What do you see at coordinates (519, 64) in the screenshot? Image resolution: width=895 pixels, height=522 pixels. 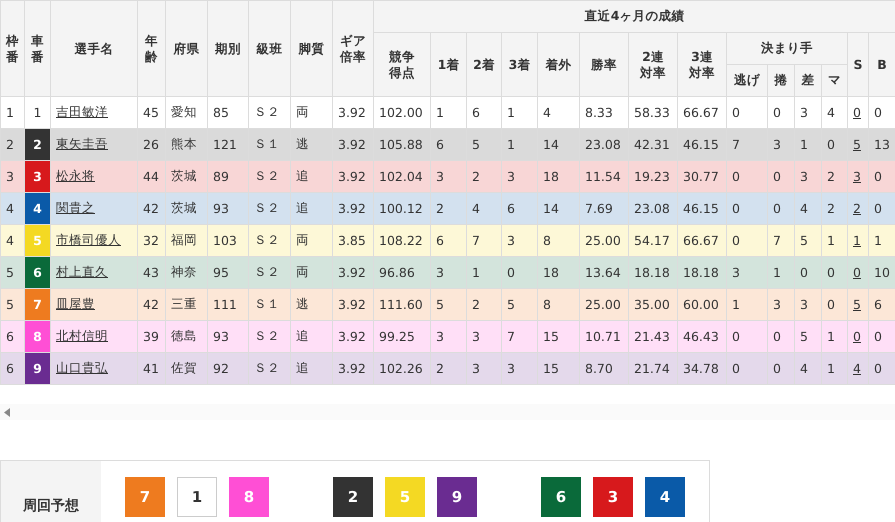 I see `column-header: 3着` at bounding box center [519, 64].